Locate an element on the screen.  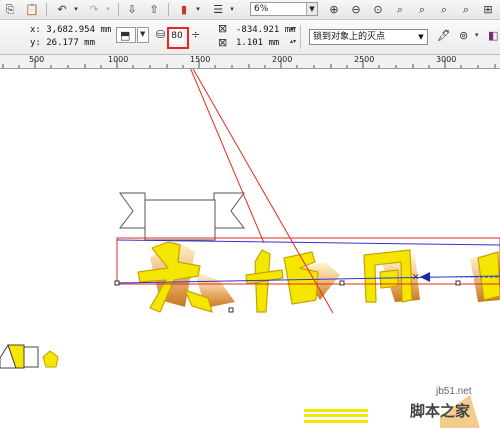
rotation-dropdown-icon: ▾ is located at coordinates (477, 35).